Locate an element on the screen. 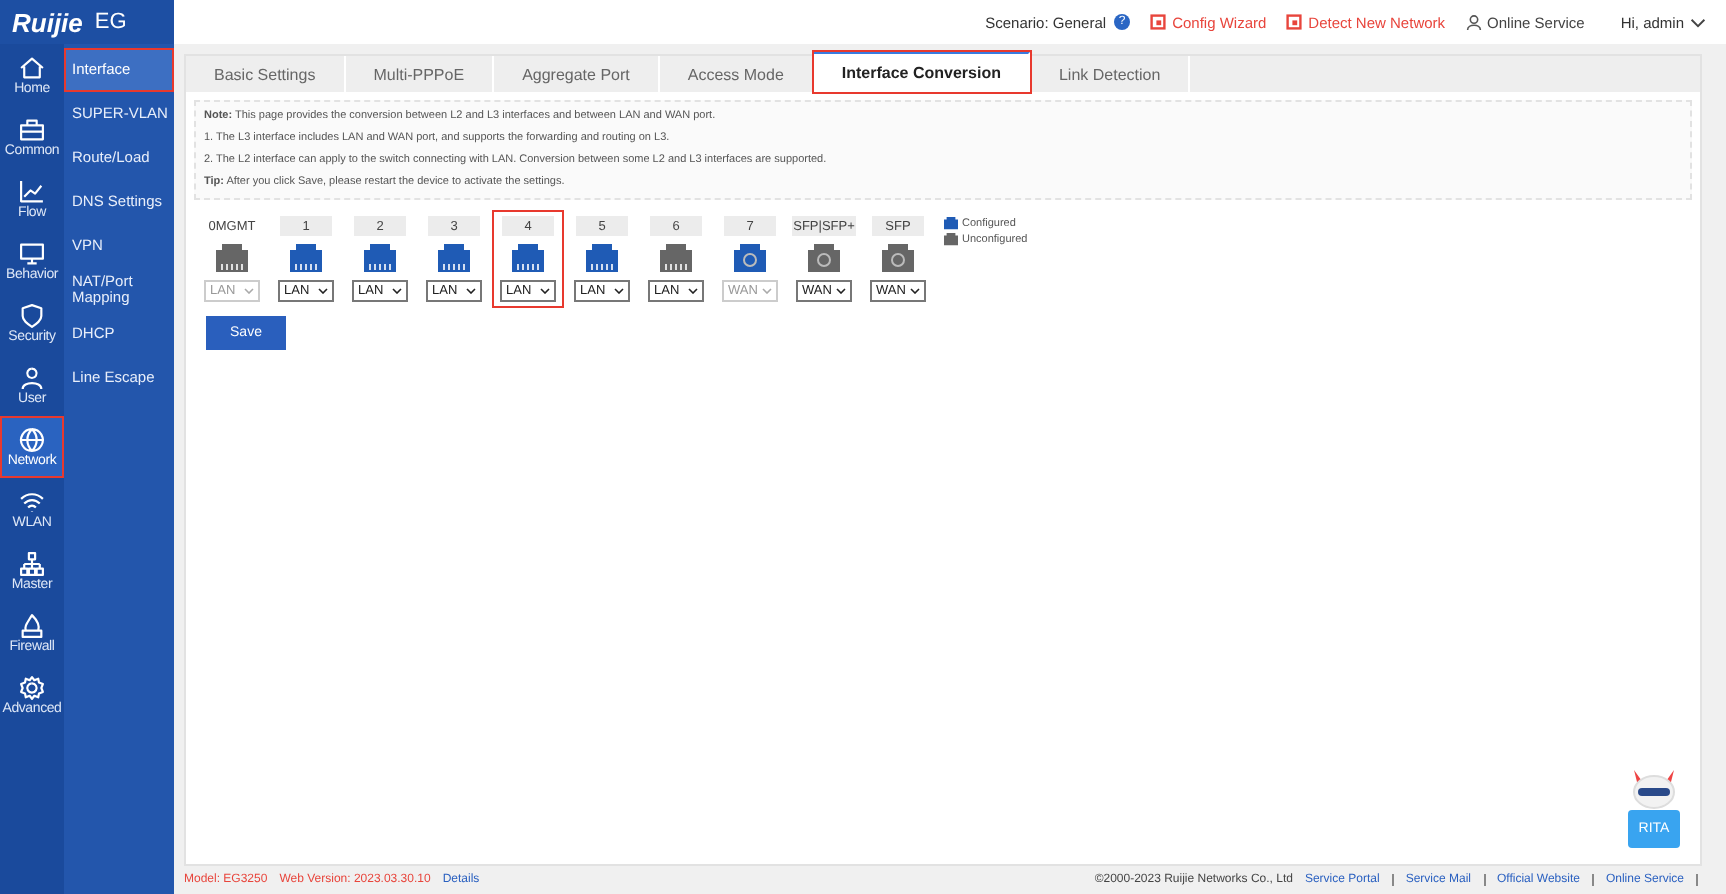  user-icon is located at coordinates (32, 378).